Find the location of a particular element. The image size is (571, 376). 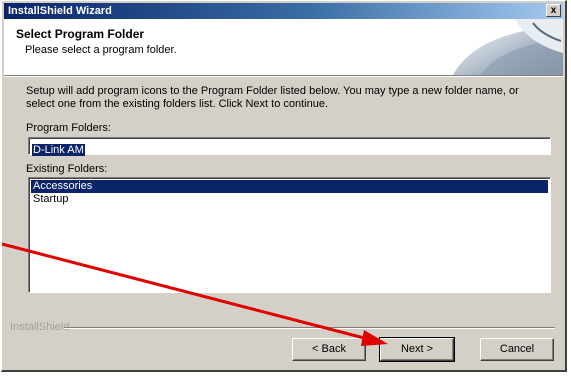

installshield-brand: InstallShield is located at coordinates (40, 327).